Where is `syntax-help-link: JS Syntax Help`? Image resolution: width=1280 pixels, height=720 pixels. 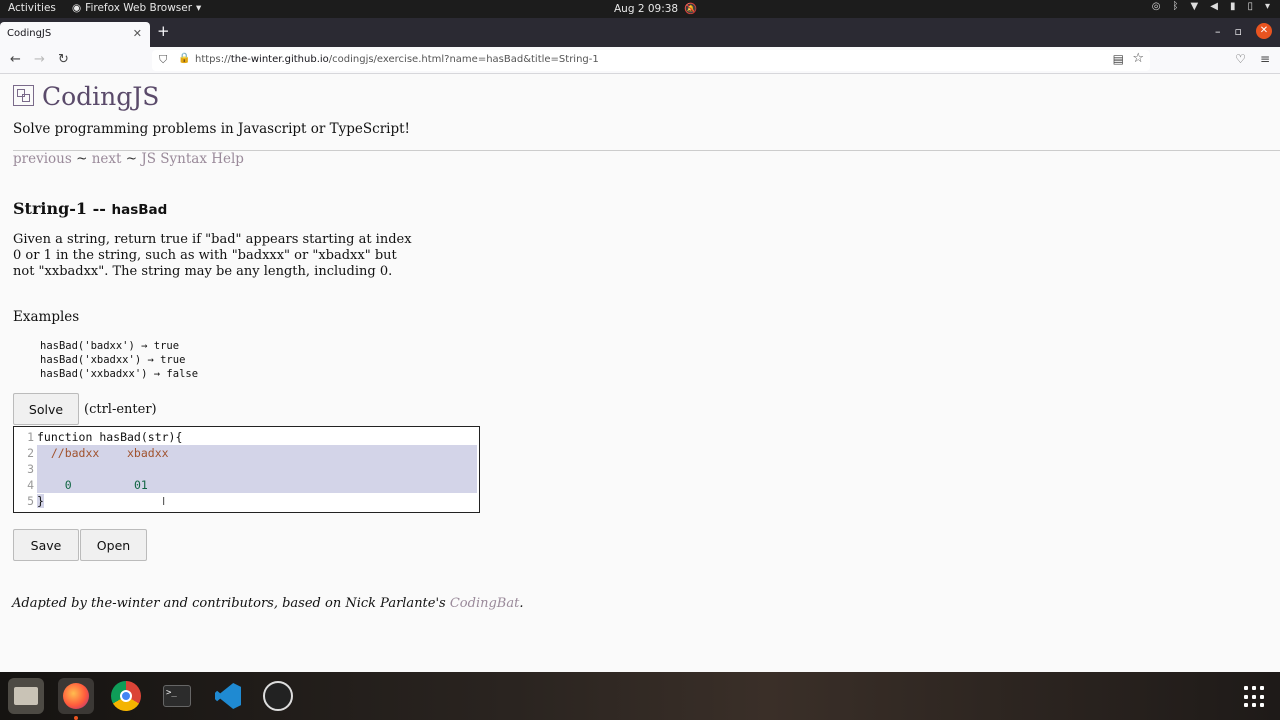
syntax-help-link: JS Syntax Help is located at coordinates (192, 159).